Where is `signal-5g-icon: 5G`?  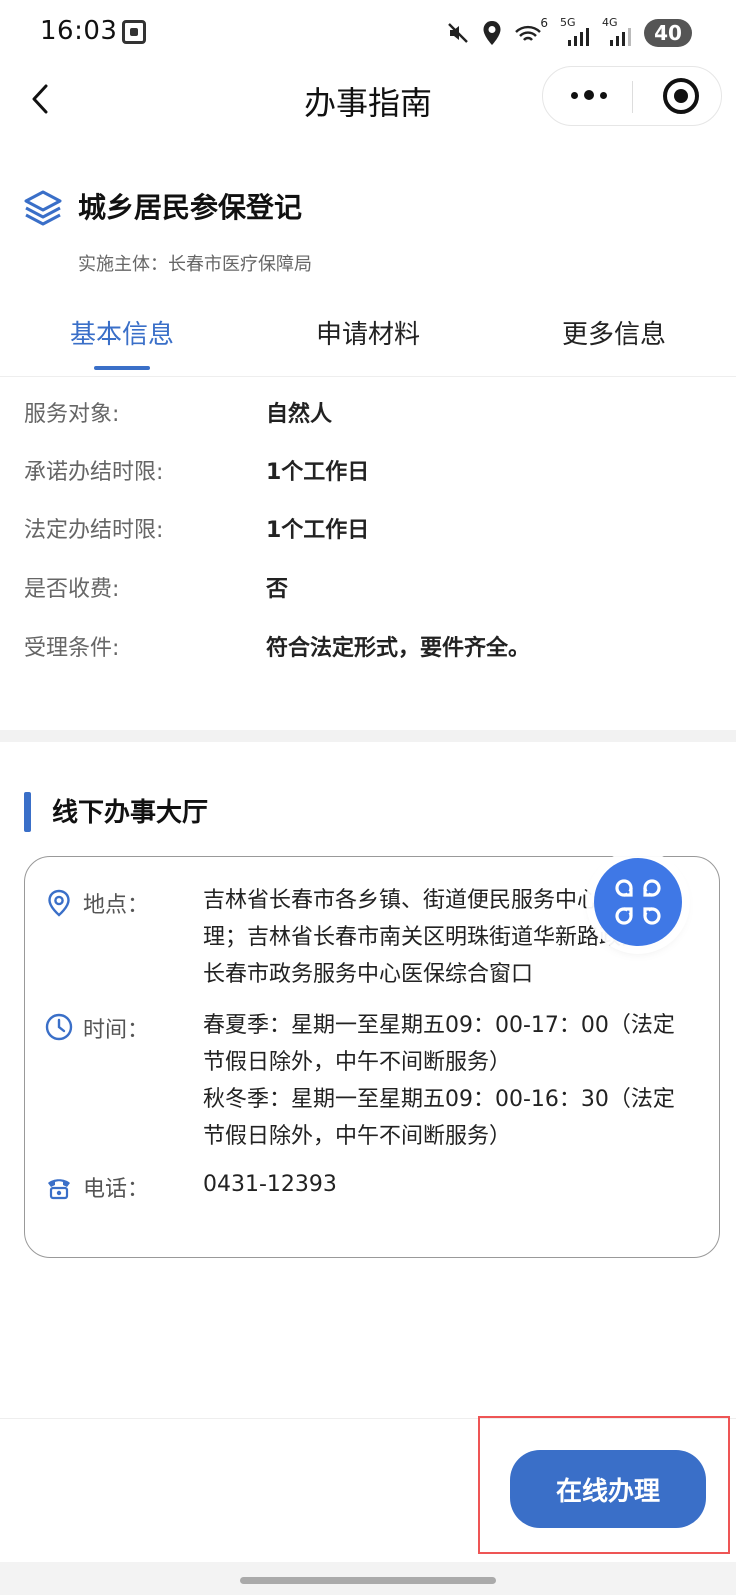 signal-5g-icon: 5G is located at coordinates (575, 31).